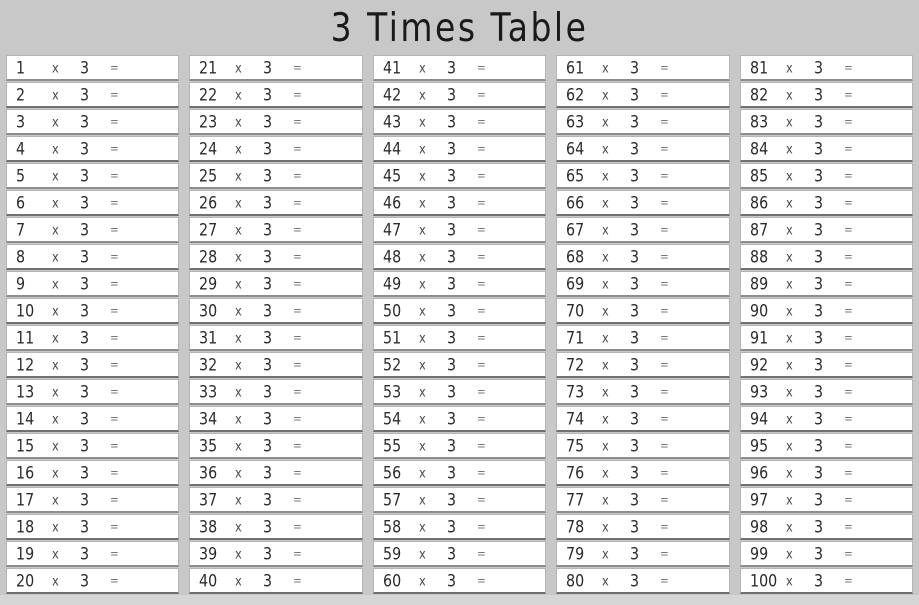 The width and height of the screenshot is (919, 605). I want to click on problem-row: 2 x 3 =, so click(93, 95).